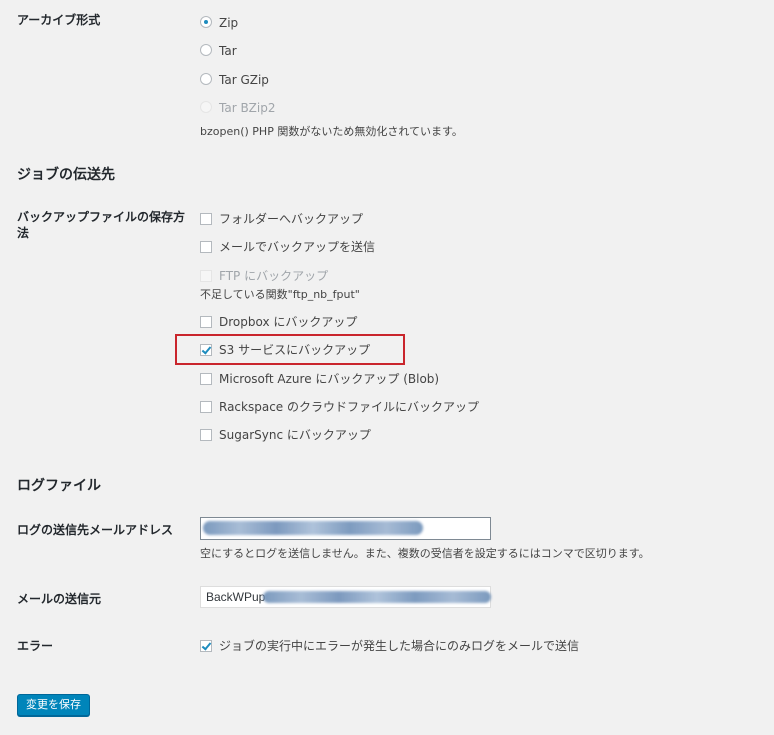 The height and width of the screenshot is (735, 774). What do you see at coordinates (297, 247) in the screenshot?
I see `email-label: メールでバックアップを送信` at bounding box center [297, 247].